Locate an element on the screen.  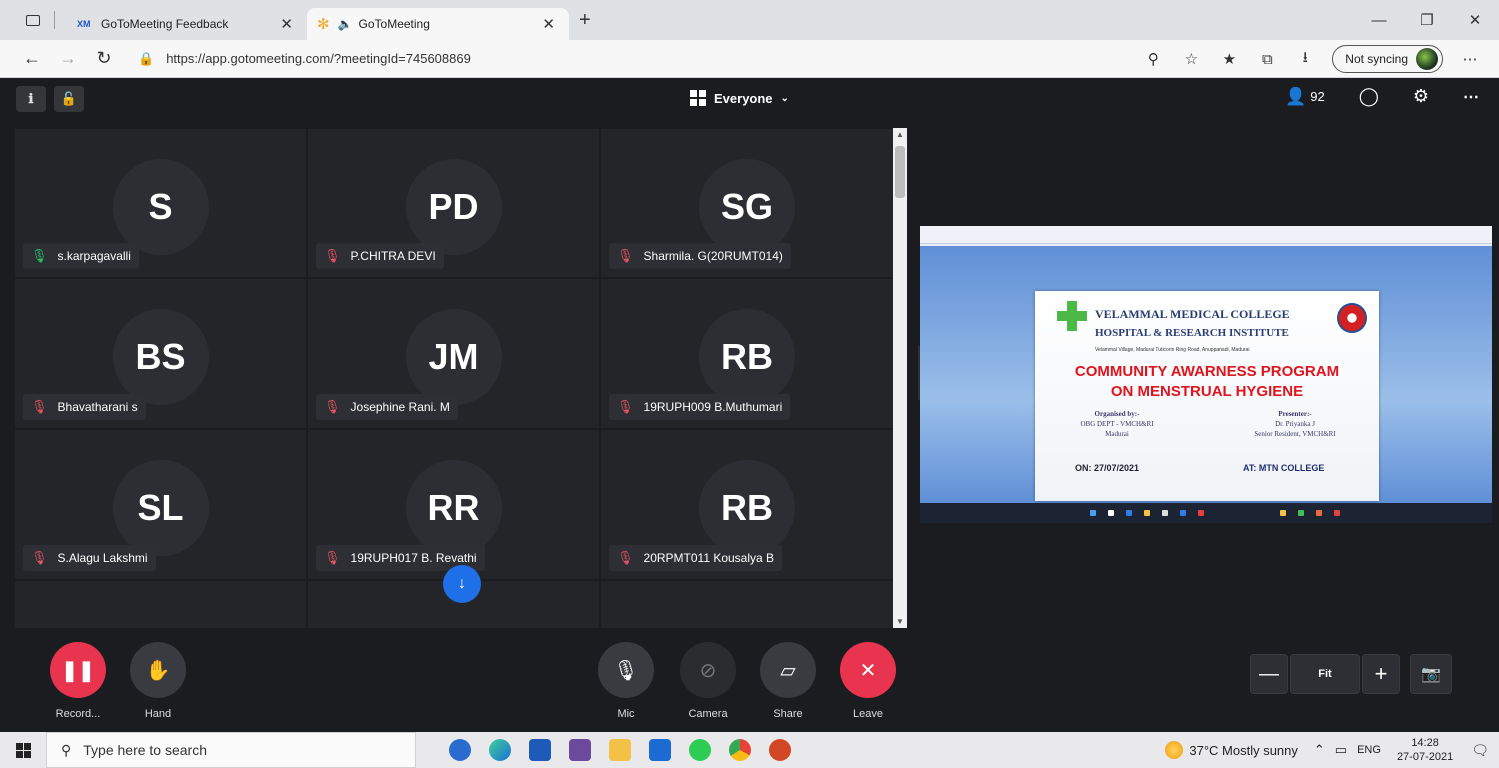
slide-headline-1: COMMUNITY AWARNESS PROGRAM is located at coordinates (1207, 371).